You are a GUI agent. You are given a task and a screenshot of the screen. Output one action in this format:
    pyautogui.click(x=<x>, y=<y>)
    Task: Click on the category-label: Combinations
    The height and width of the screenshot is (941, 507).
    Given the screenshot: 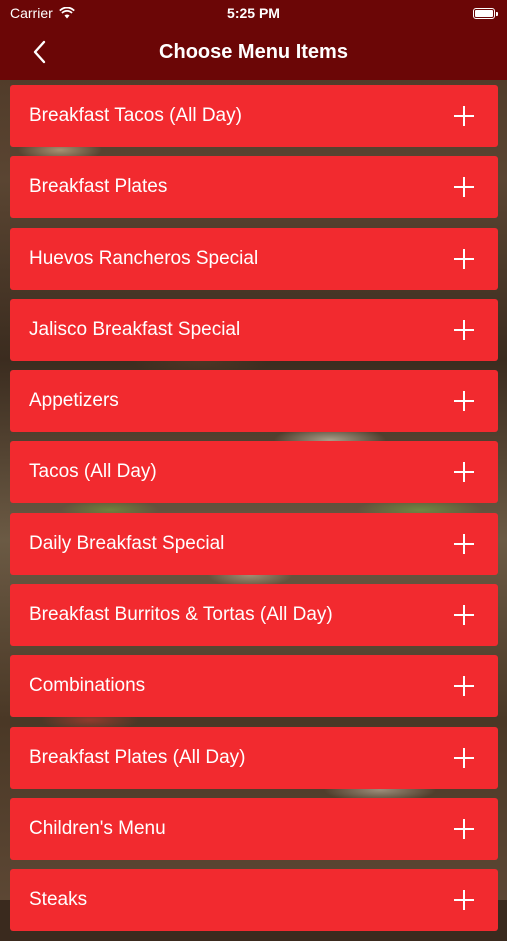 What is the action you would take?
    pyautogui.click(x=87, y=686)
    